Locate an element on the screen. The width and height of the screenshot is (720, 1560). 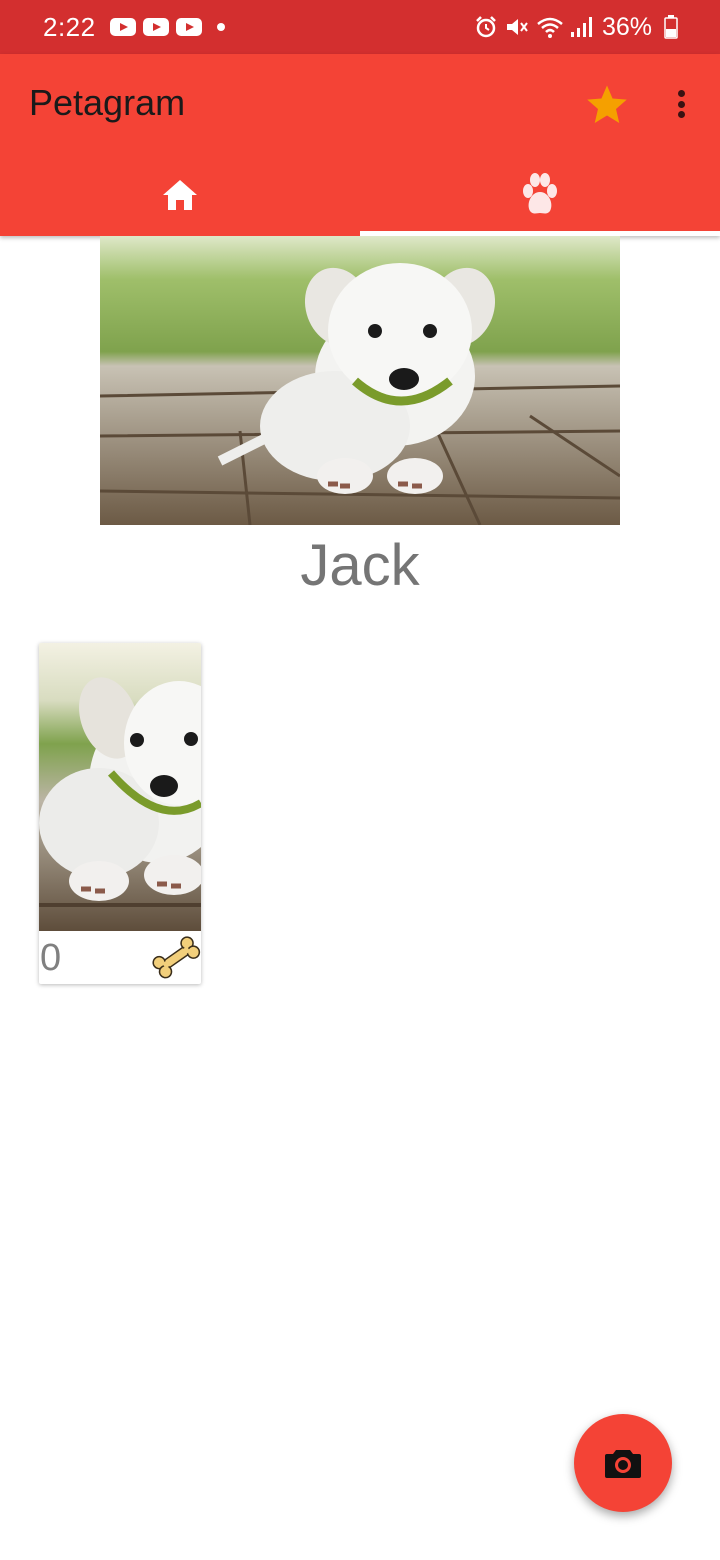
more-vert-icon is located at coordinates (681, 104).